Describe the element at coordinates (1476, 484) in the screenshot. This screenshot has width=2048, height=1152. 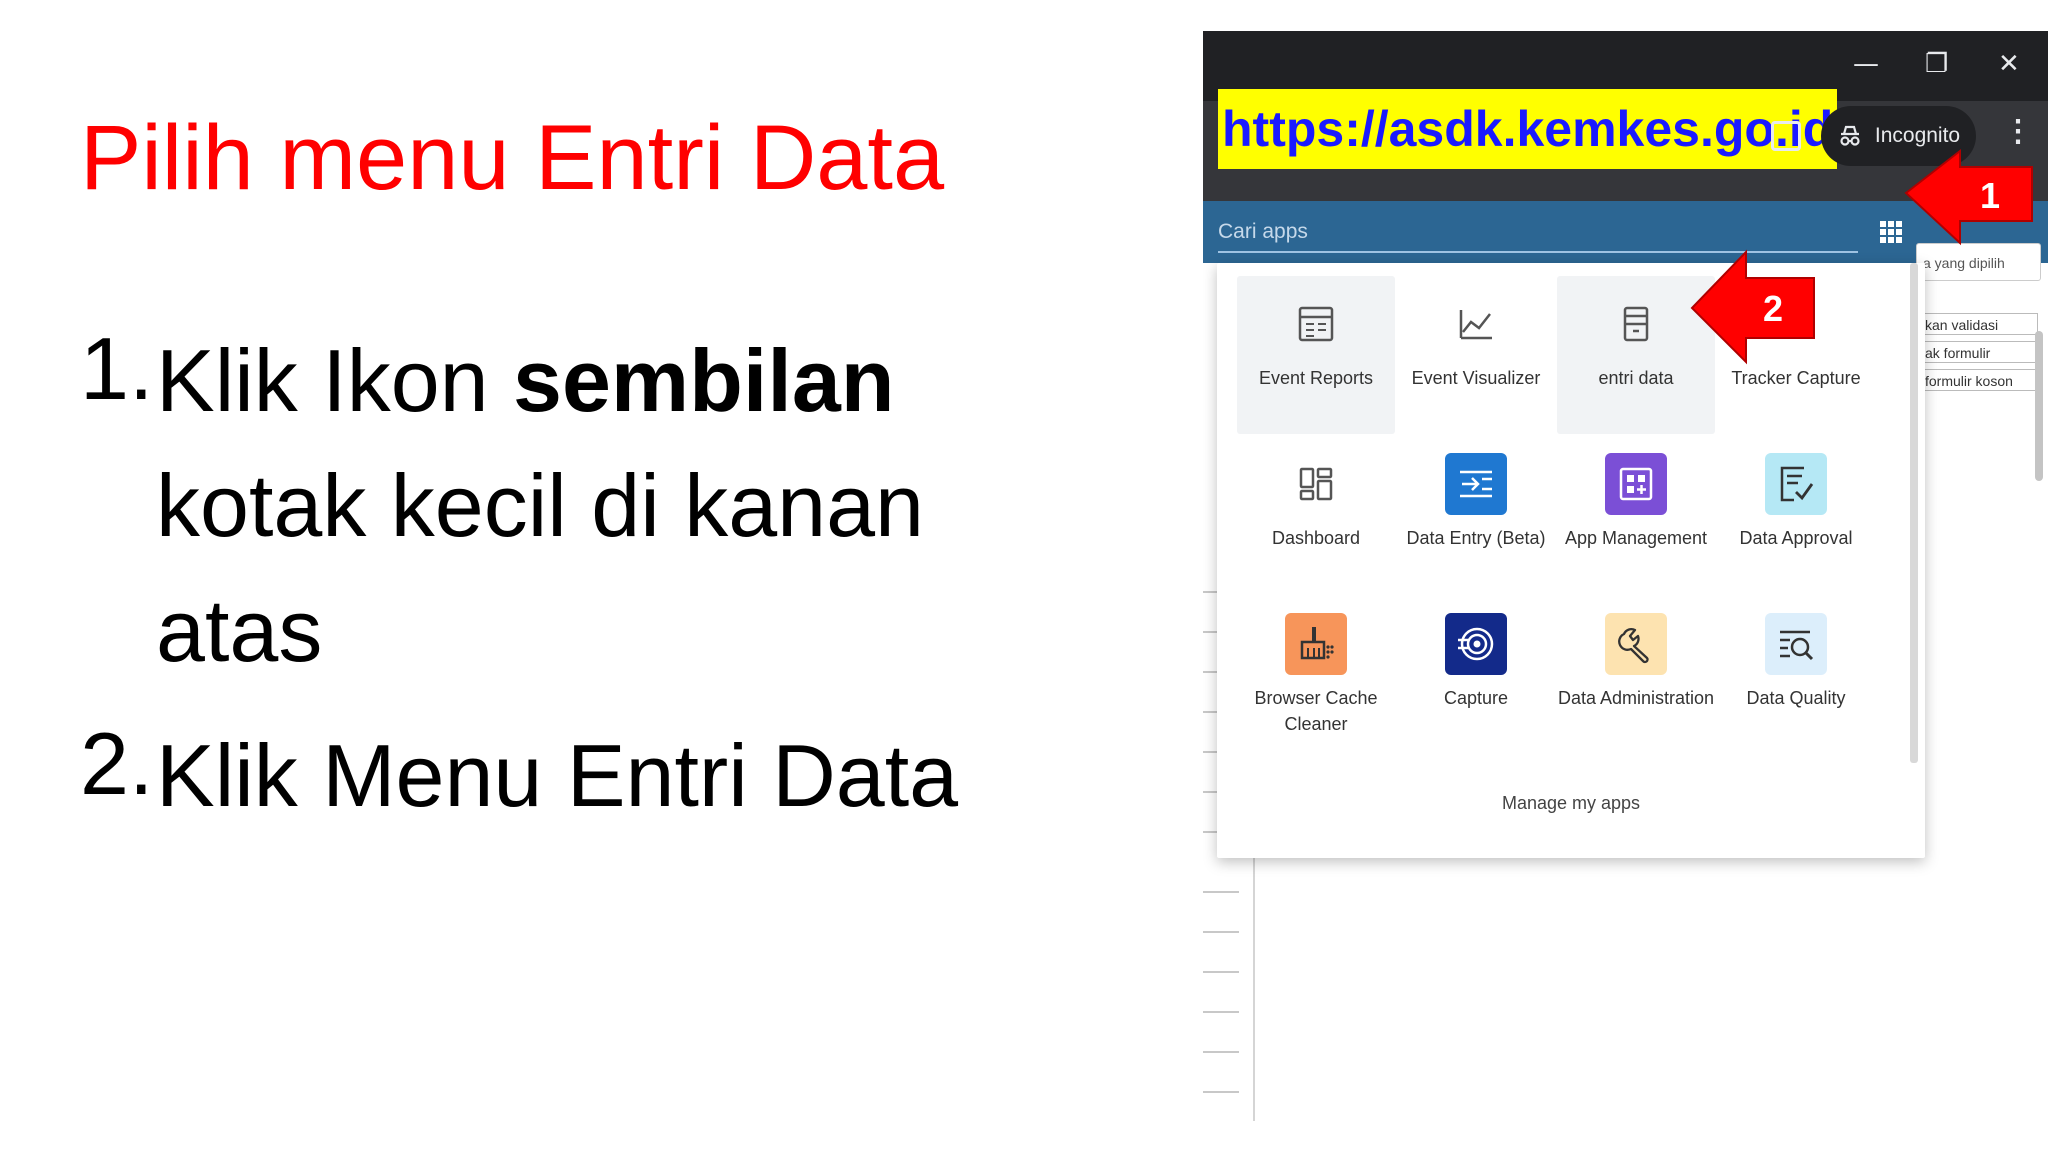
I see `data-entry-icon` at that location.